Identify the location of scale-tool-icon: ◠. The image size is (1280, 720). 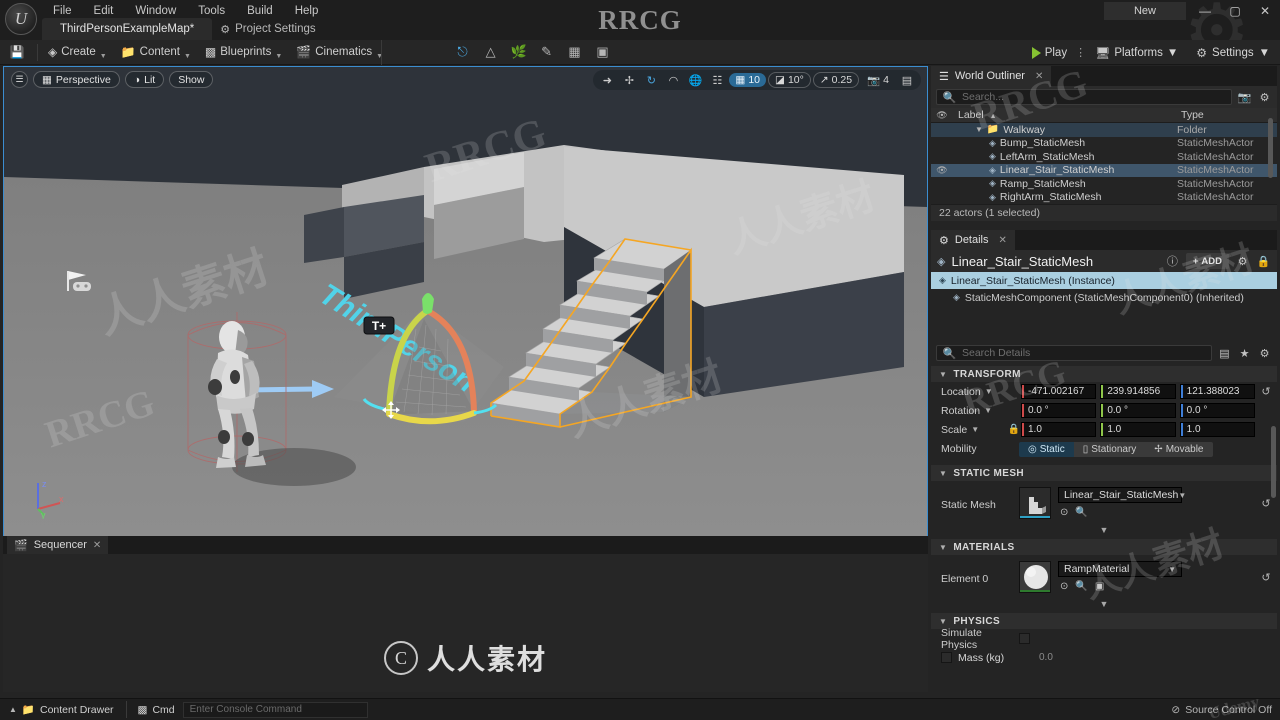
(673, 80).